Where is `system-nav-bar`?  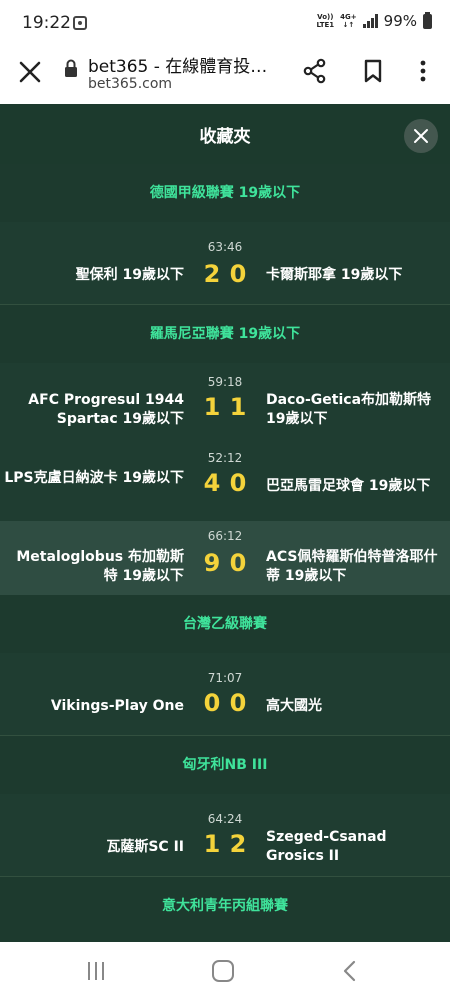
system-nav-bar is located at coordinates (225, 971).